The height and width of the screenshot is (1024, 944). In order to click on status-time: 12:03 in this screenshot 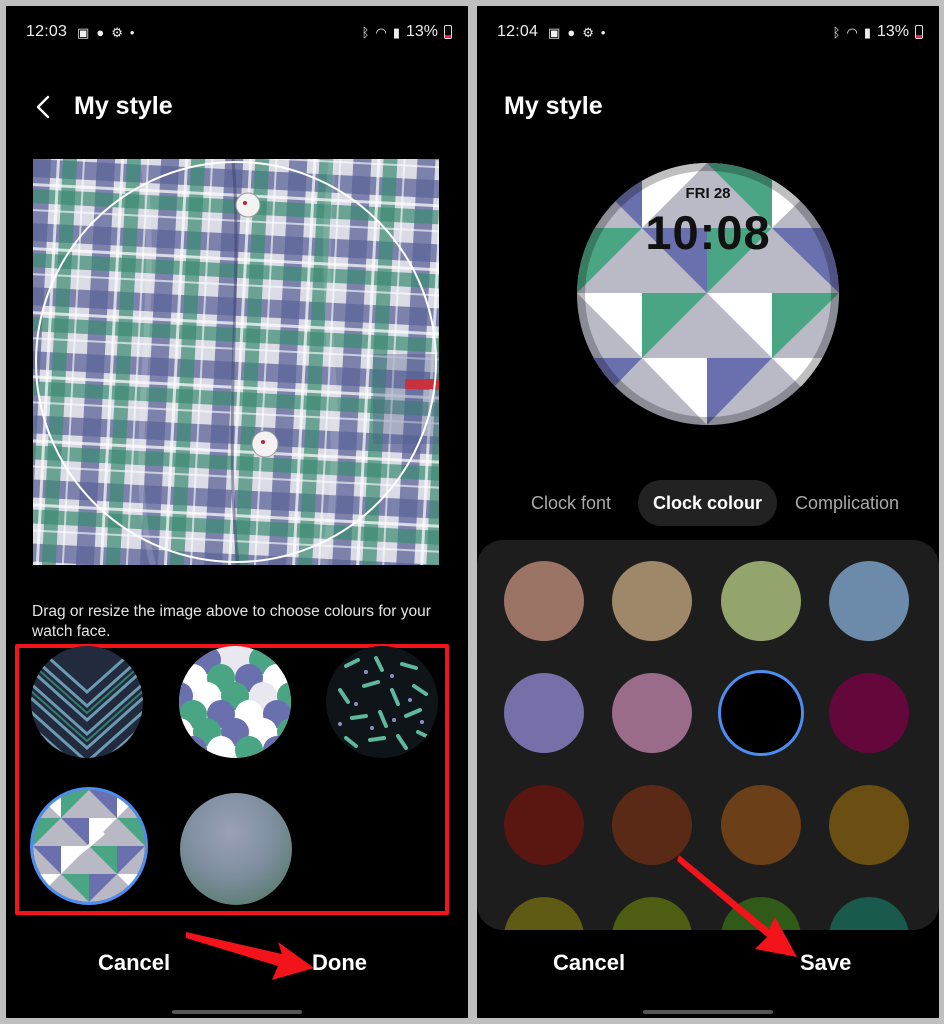, I will do `click(47, 31)`.